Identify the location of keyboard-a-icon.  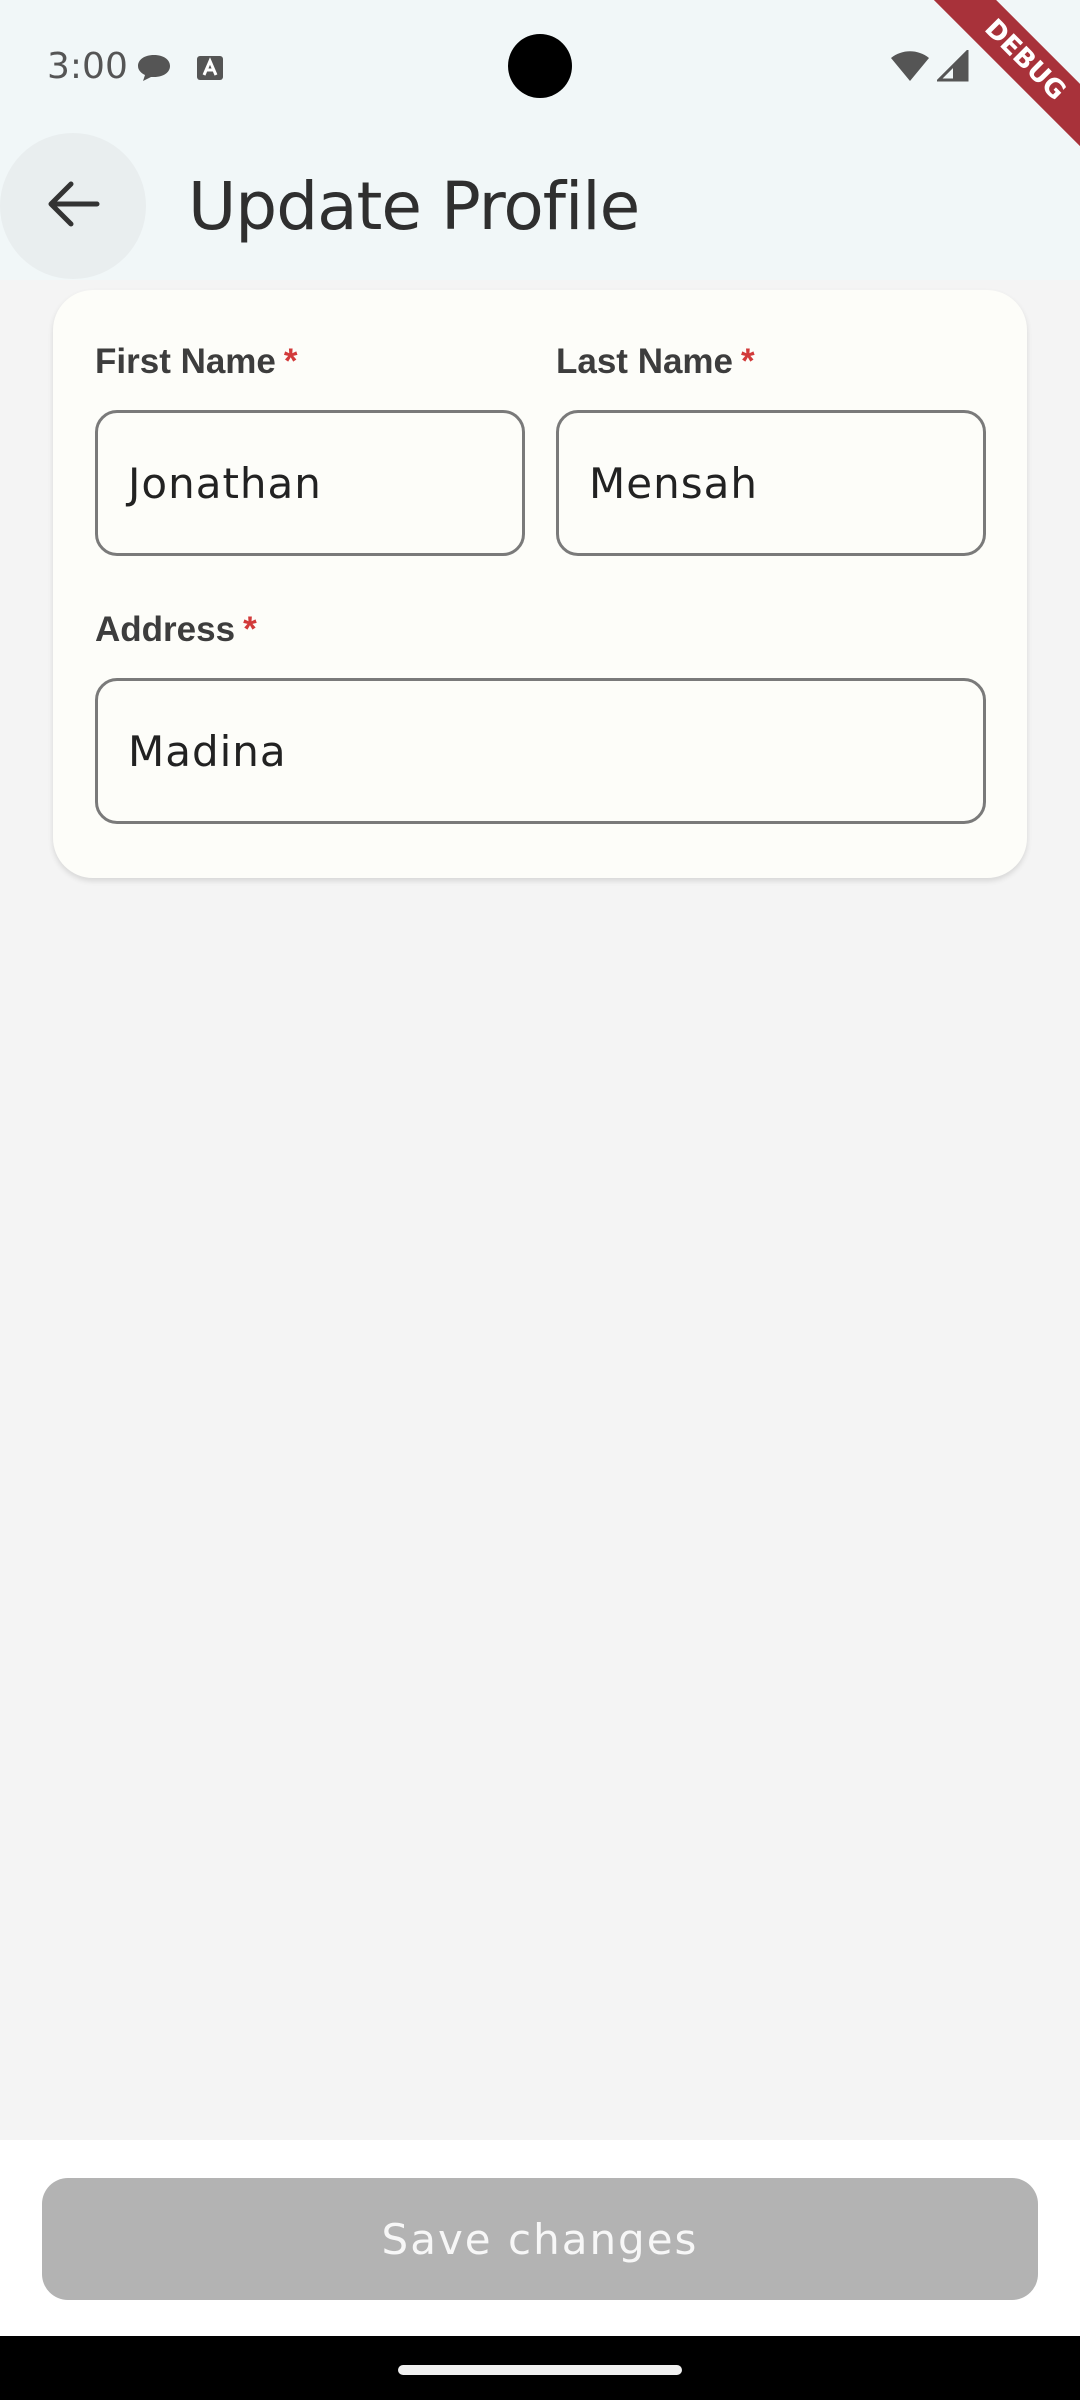
(210, 70).